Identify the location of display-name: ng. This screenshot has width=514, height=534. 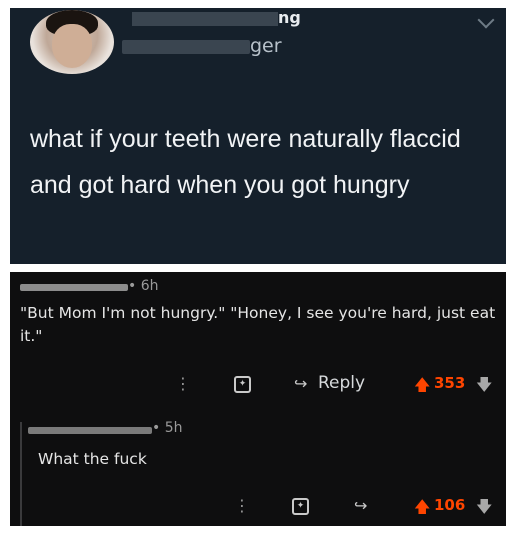
(289, 17).